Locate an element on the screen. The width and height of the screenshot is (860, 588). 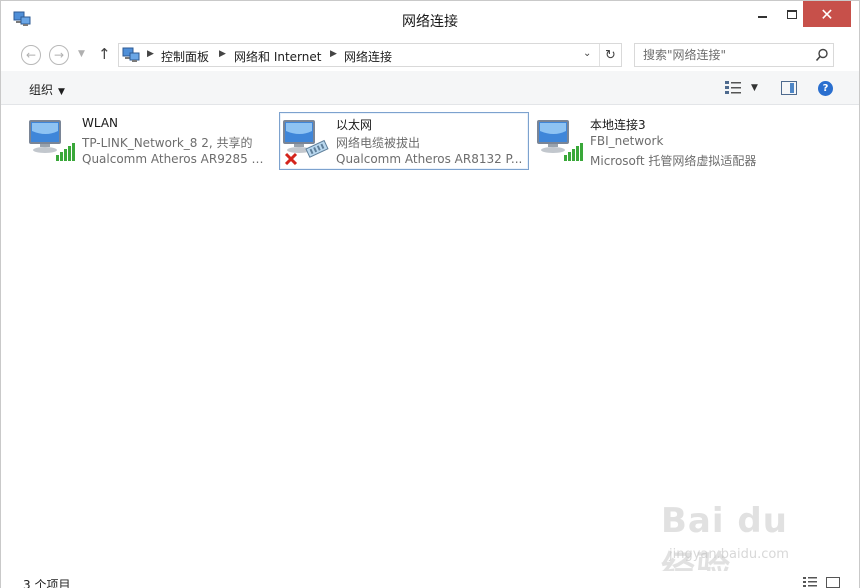
arrow-up-icon: ↑ is located at coordinates (104, 54).